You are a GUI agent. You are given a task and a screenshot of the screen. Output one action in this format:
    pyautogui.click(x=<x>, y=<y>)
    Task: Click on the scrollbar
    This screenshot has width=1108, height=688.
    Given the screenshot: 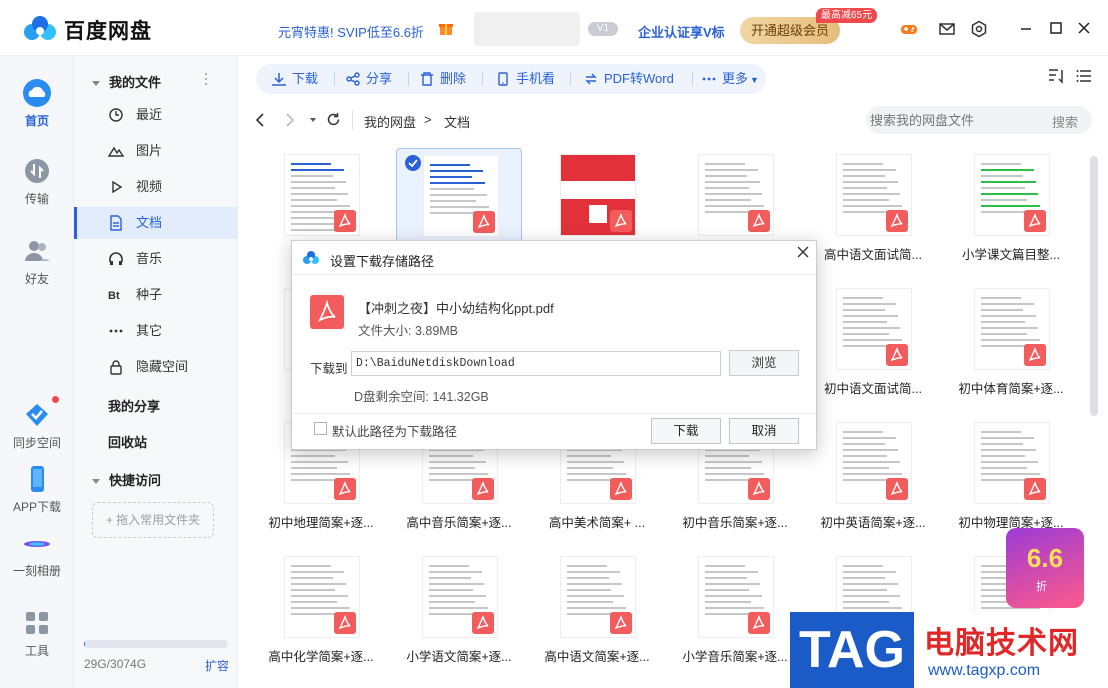 What is the action you would take?
    pyautogui.click(x=1094, y=286)
    